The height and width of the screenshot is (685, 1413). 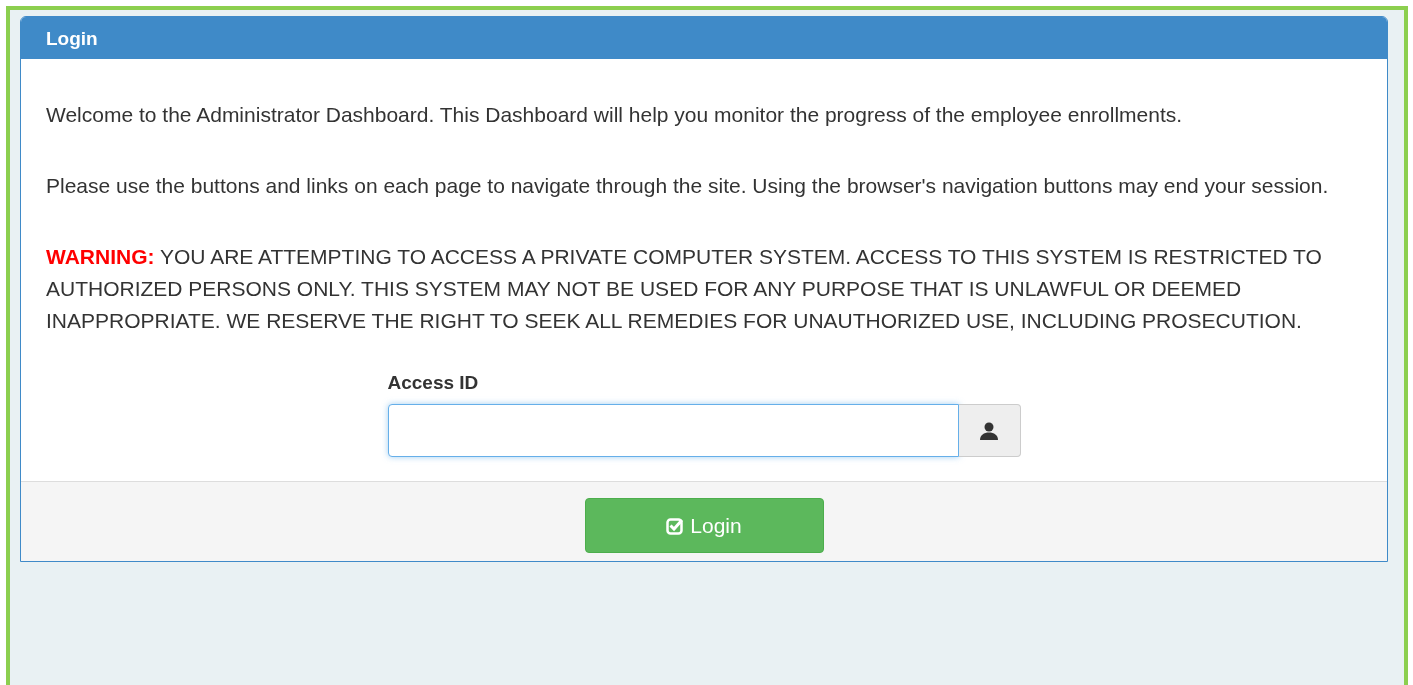 I want to click on field-label: Access ID, so click(x=433, y=383).